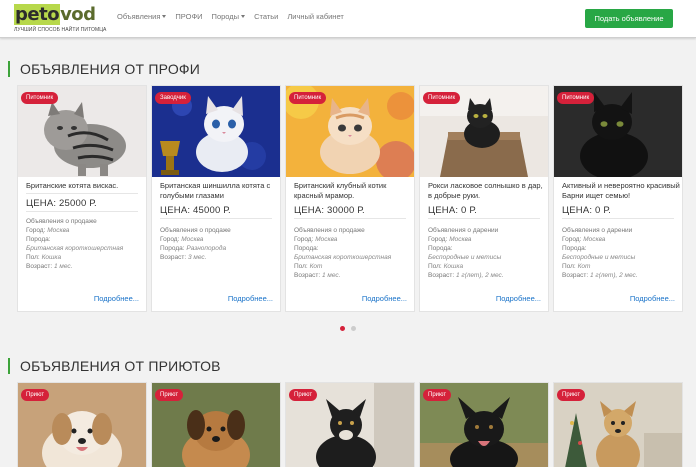 This screenshot has width=696, height=467. What do you see at coordinates (622, 266) in the screenshot?
I see `listing-sex-row: Пол: Кот` at bounding box center [622, 266].